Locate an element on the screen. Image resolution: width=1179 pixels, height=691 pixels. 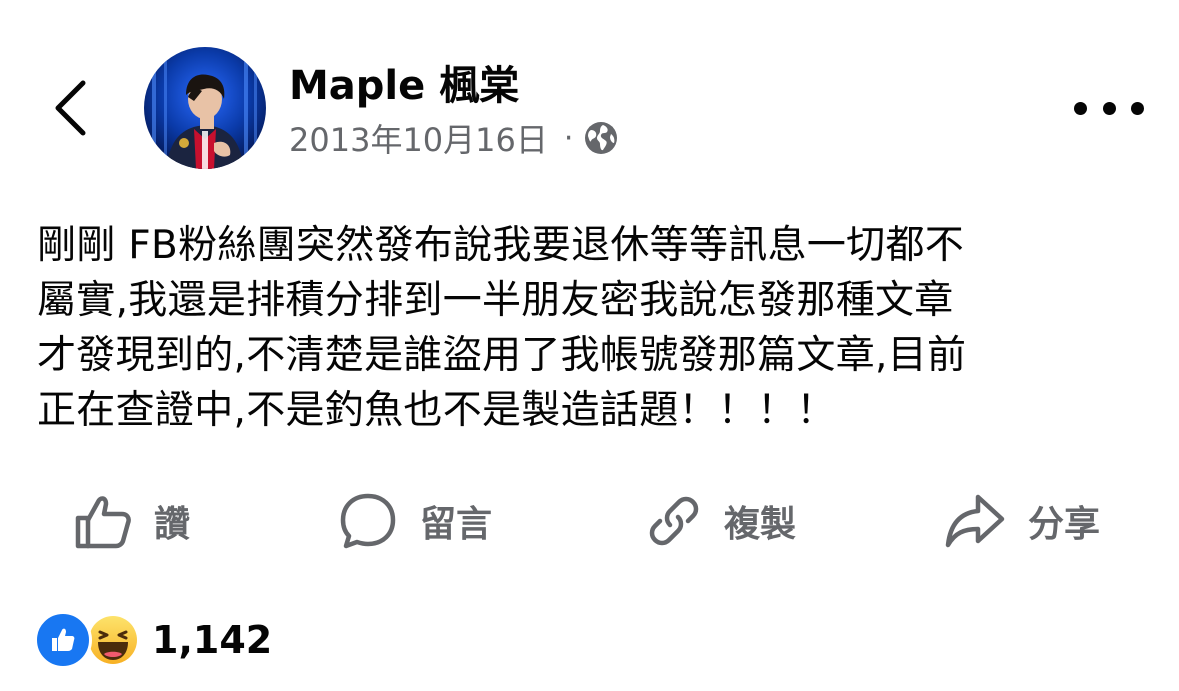
post-text-line: 屬實,我還是排積分排到一半朋友密我說怎發那種文章 is located at coordinates (495, 300).